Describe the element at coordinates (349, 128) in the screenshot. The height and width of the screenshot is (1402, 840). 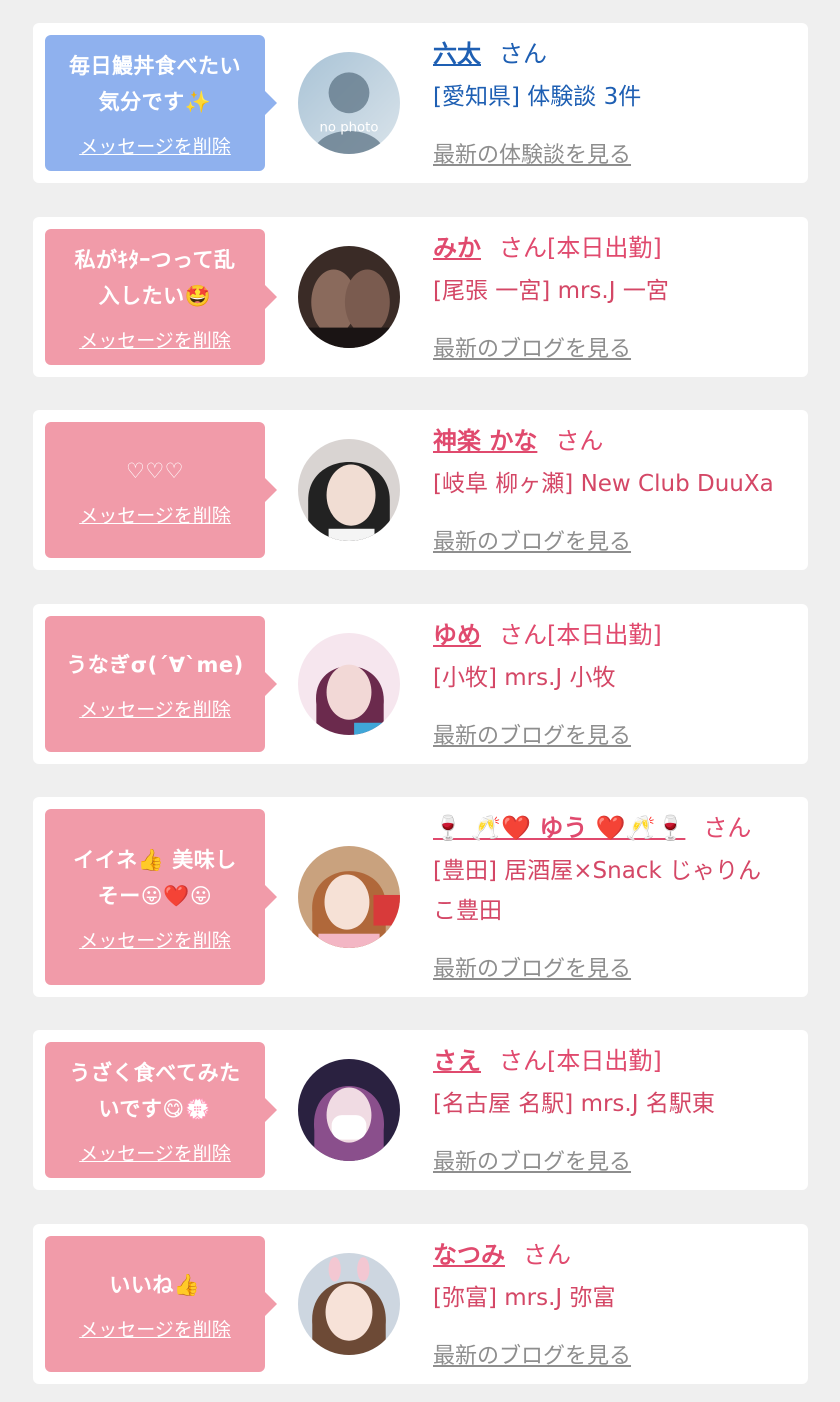
I see `svg-text: no photo` at that location.